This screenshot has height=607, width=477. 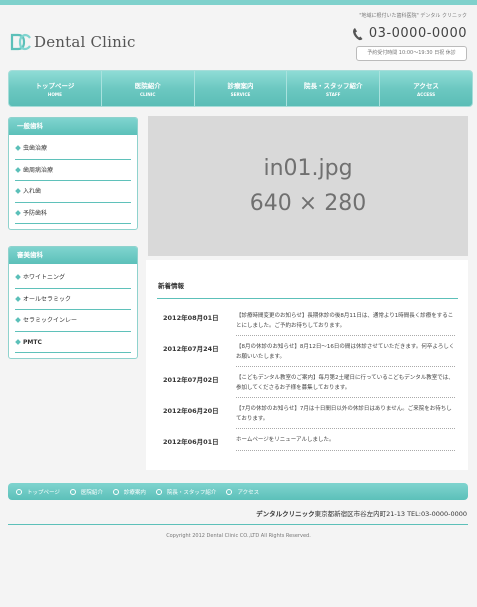 I want to click on sidebar-heading: 審美歯科, so click(x=73, y=255).